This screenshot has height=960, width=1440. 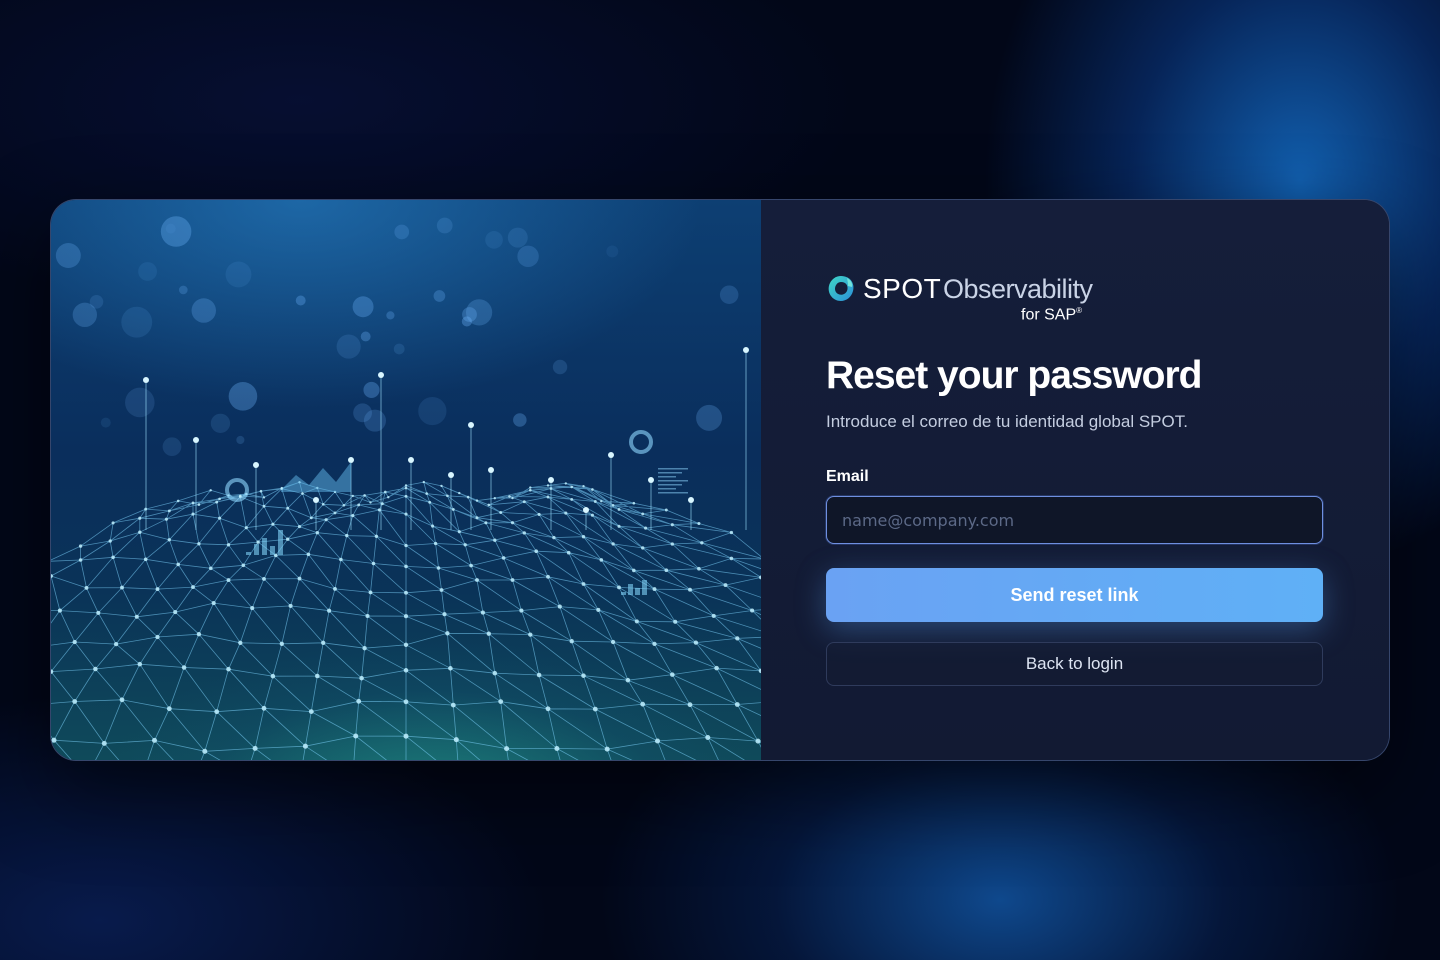 What do you see at coordinates (1074, 520) in the screenshot?
I see `email-field` at bounding box center [1074, 520].